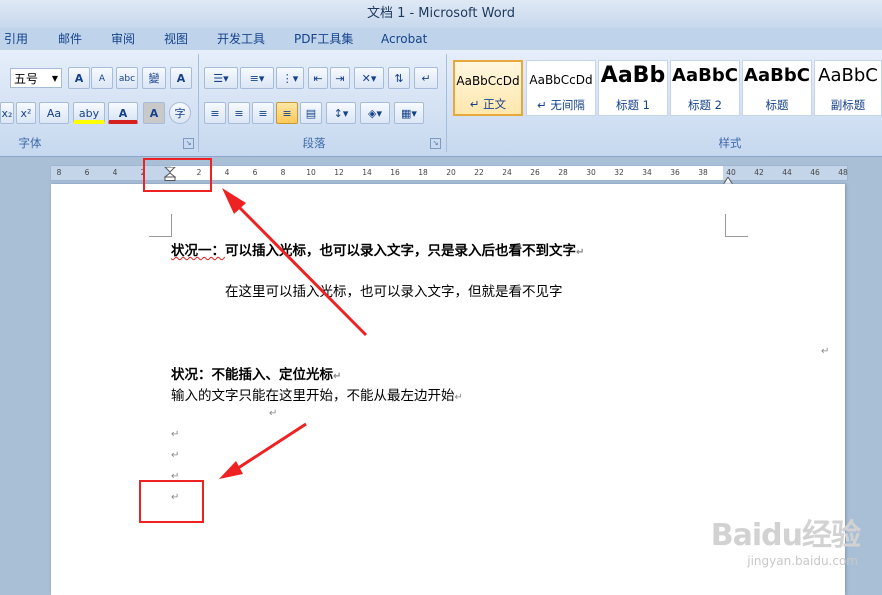 Image resolution: width=882 pixels, height=595 pixels. I want to click on watermark-brand: Baidu经验, so click(785, 535).